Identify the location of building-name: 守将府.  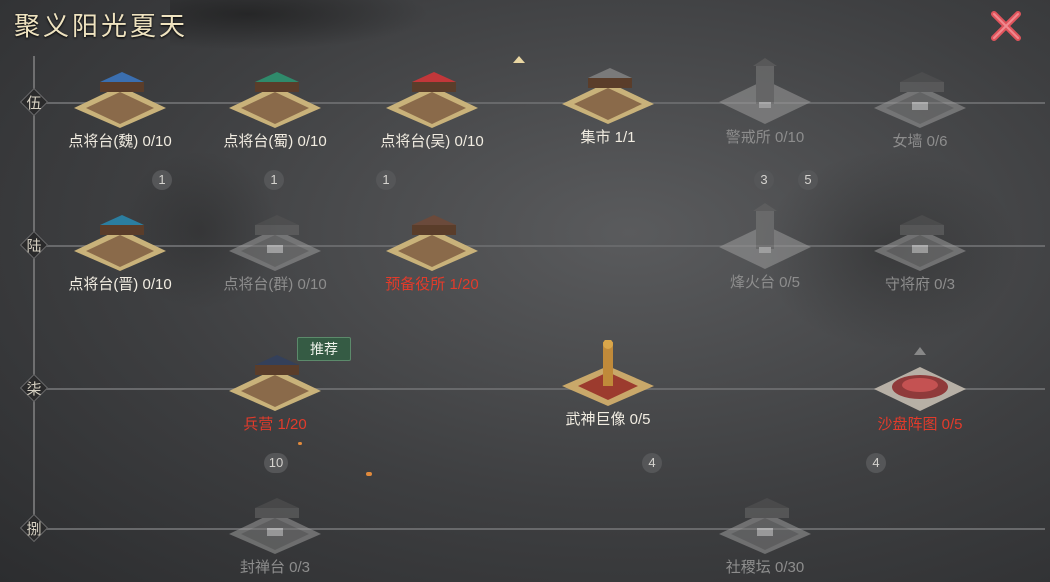
(907, 284).